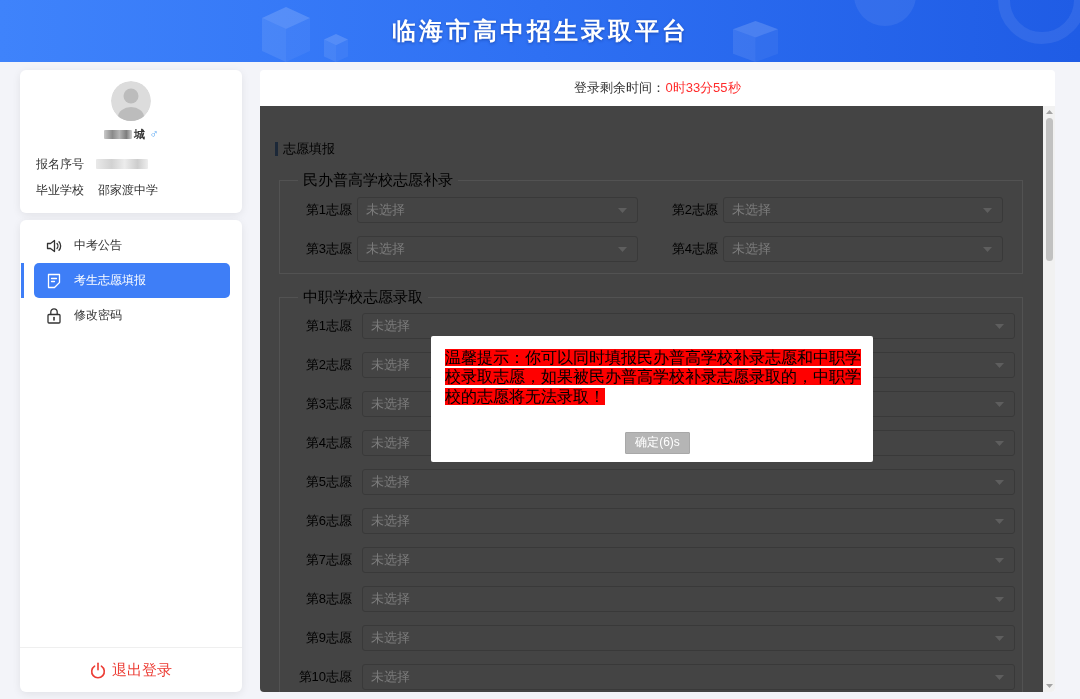  What do you see at coordinates (1049, 189) in the screenshot?
I see `scrollbar-thumb` at bounding box center [1049, 189].